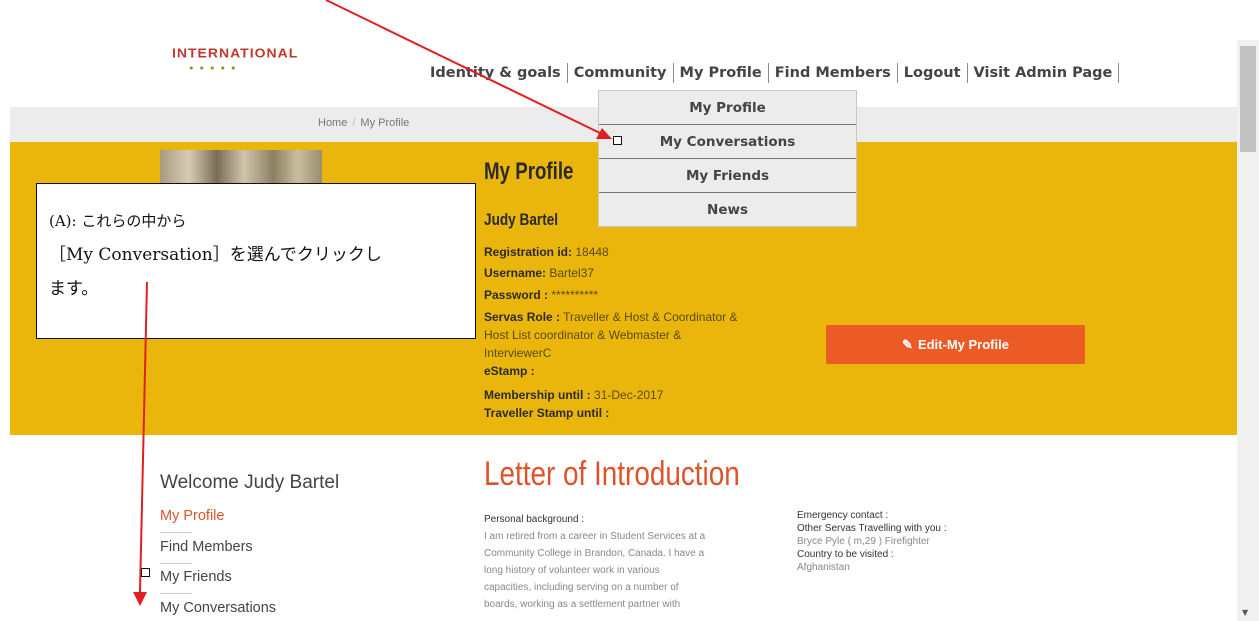  Describe the element at coordinates (617, 140) in the screenshot. I see `click-marker-dropdown` at that location.